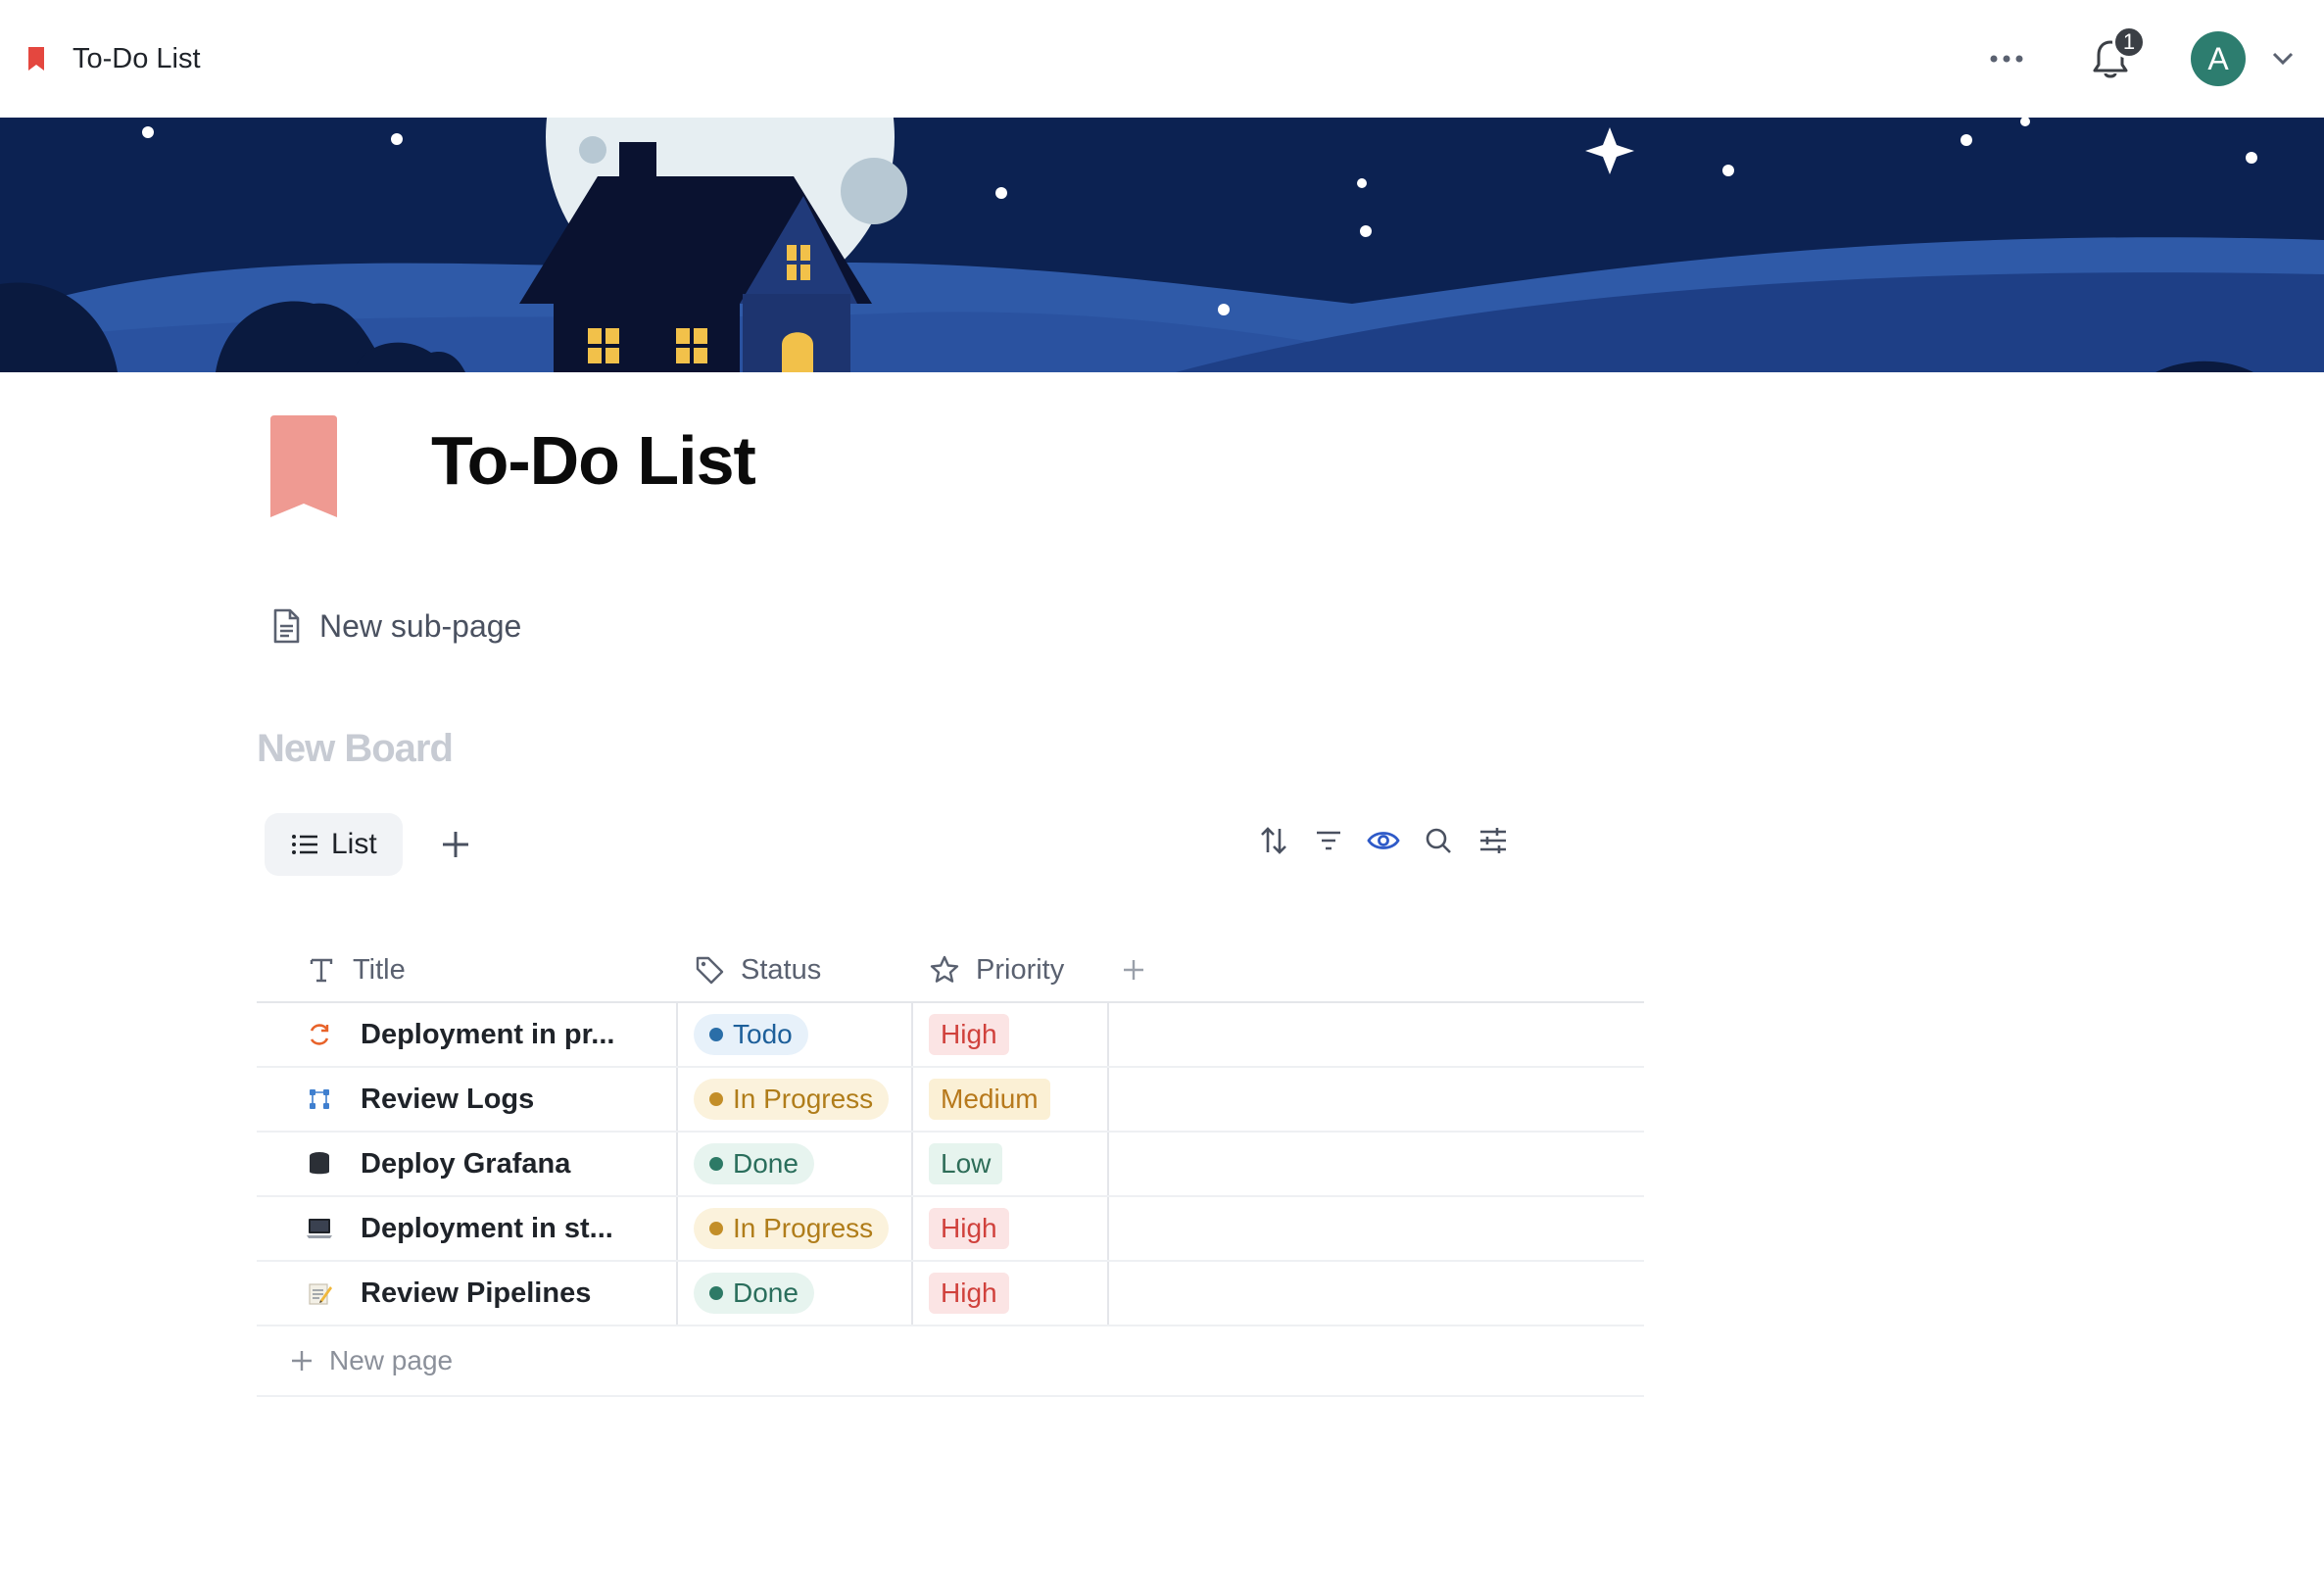 Image resolution: width=2324 pixels, height=1591 pixels. Describe the element at coordinates (950, 1361) in the screenshot. I see `new-page-button: New page` at that location.